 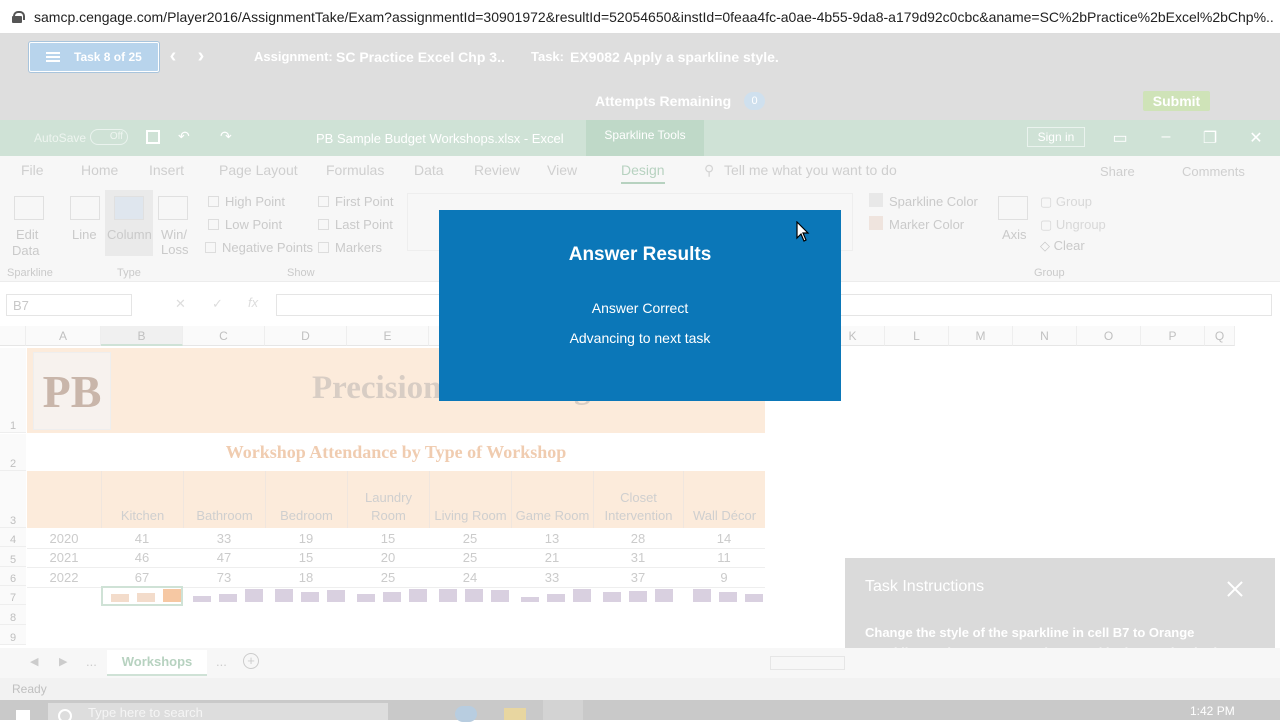 I want to click on tab-page-layout: Page Layout, so click(x=258, y=170).